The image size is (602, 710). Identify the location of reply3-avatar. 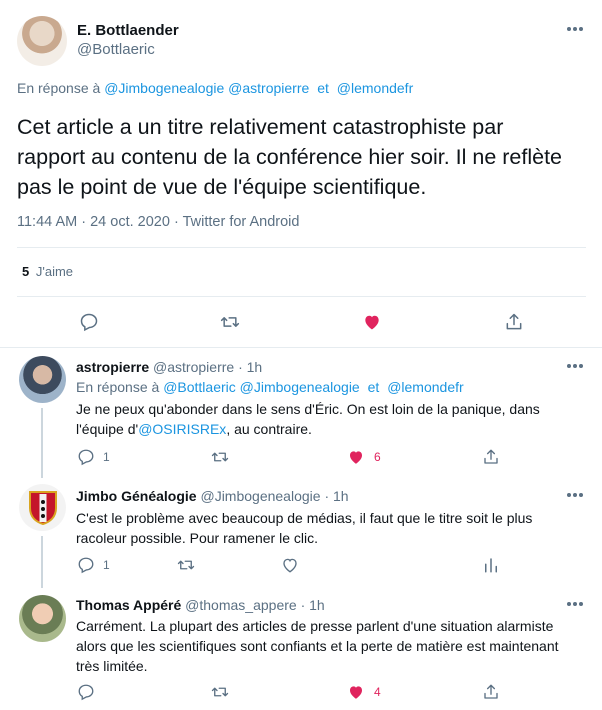
(42, 618).